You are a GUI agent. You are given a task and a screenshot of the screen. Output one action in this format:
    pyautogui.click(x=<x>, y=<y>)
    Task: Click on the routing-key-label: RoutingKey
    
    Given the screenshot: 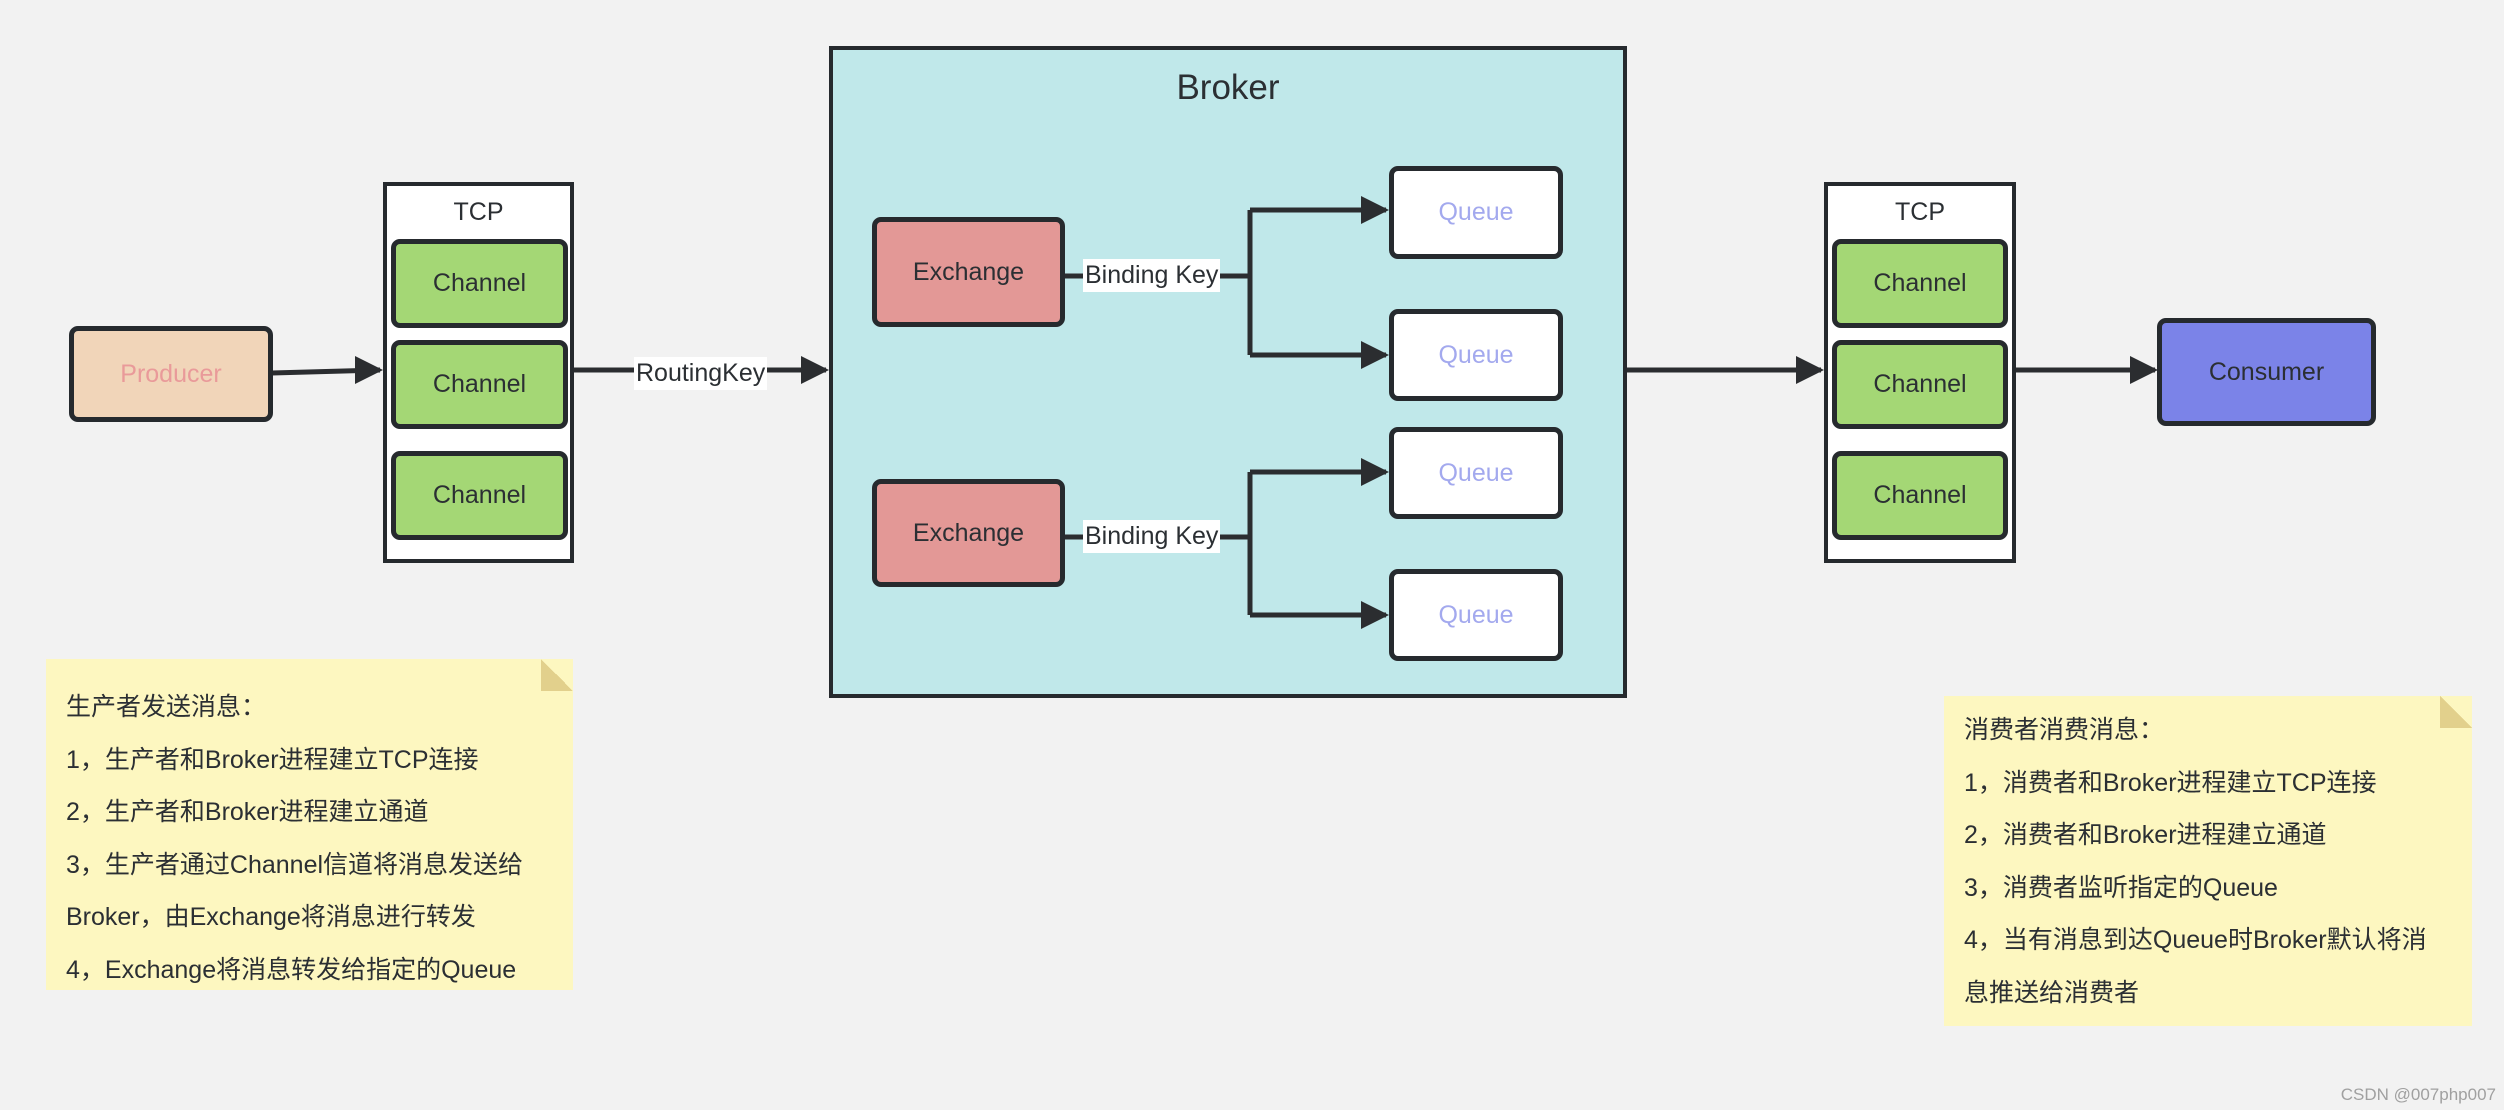 What is the action you would take?
    pyautogui.click(x=701, y=373)
    